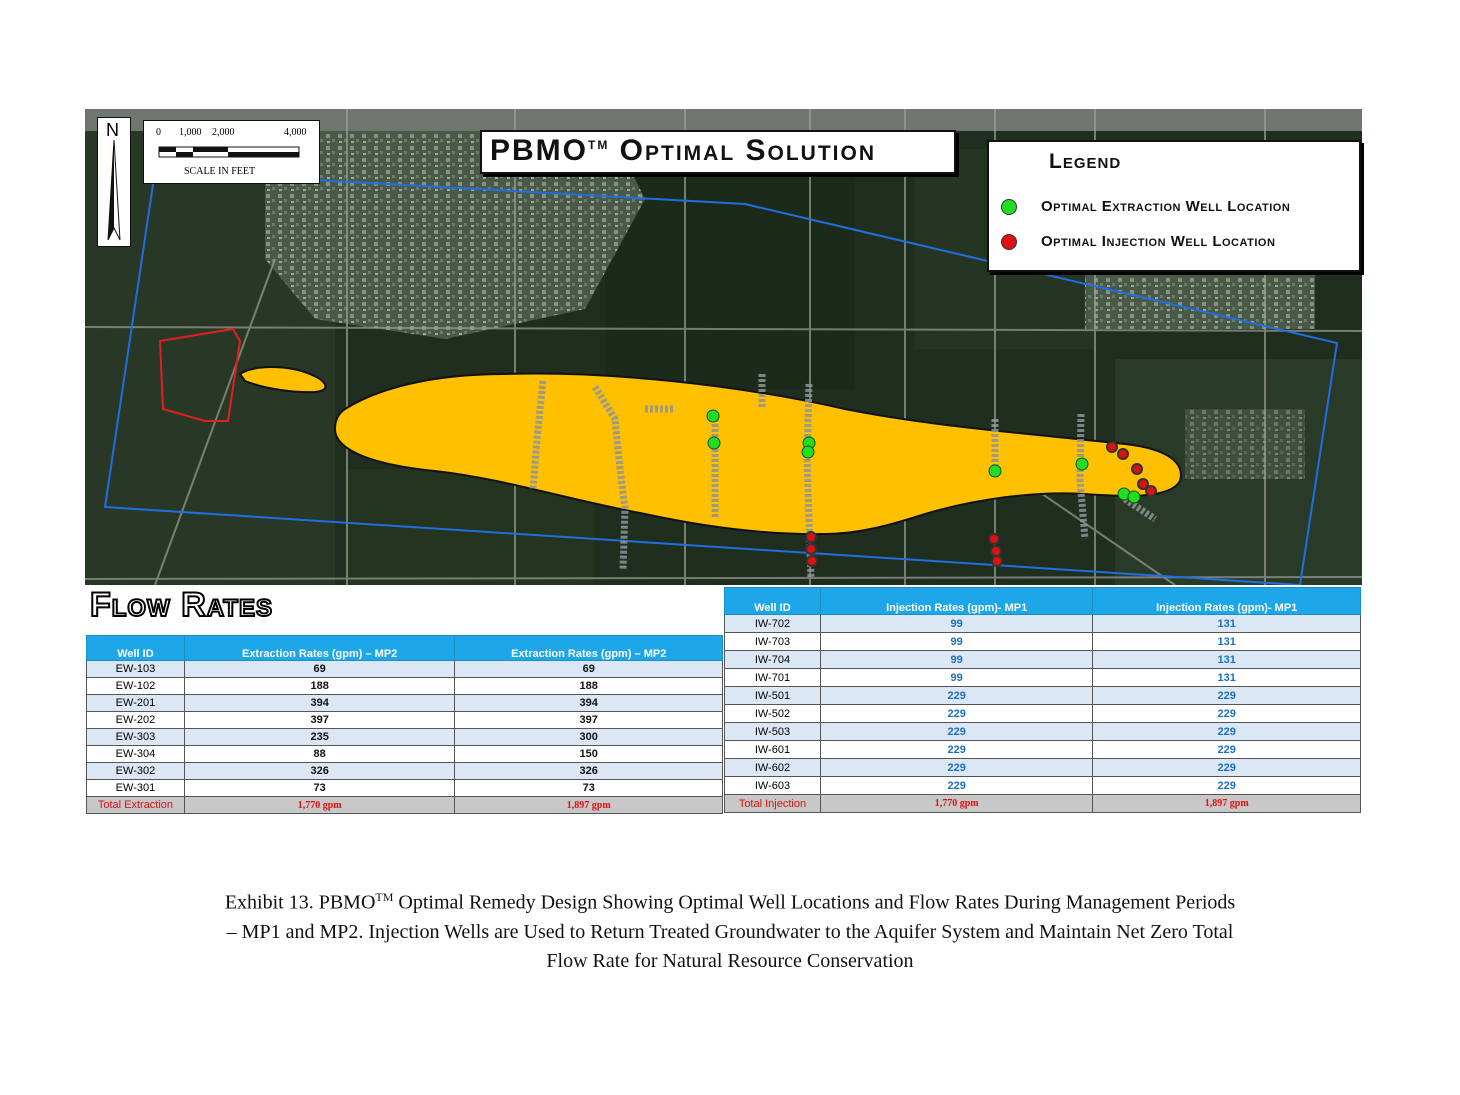 The image size is (1460, 1095). I want to click on total-label: Total Injection, so click(772, 803).